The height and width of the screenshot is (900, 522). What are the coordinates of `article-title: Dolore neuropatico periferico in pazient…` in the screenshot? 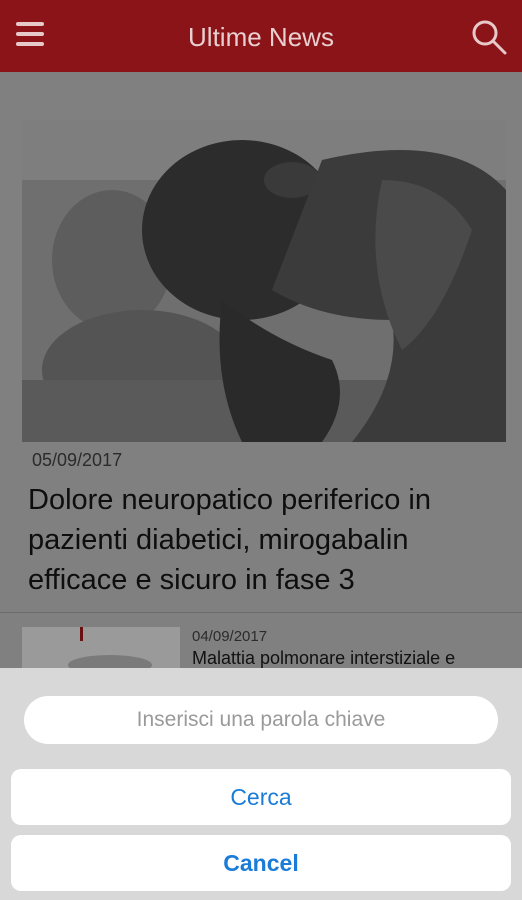 It's located at (263, 540).